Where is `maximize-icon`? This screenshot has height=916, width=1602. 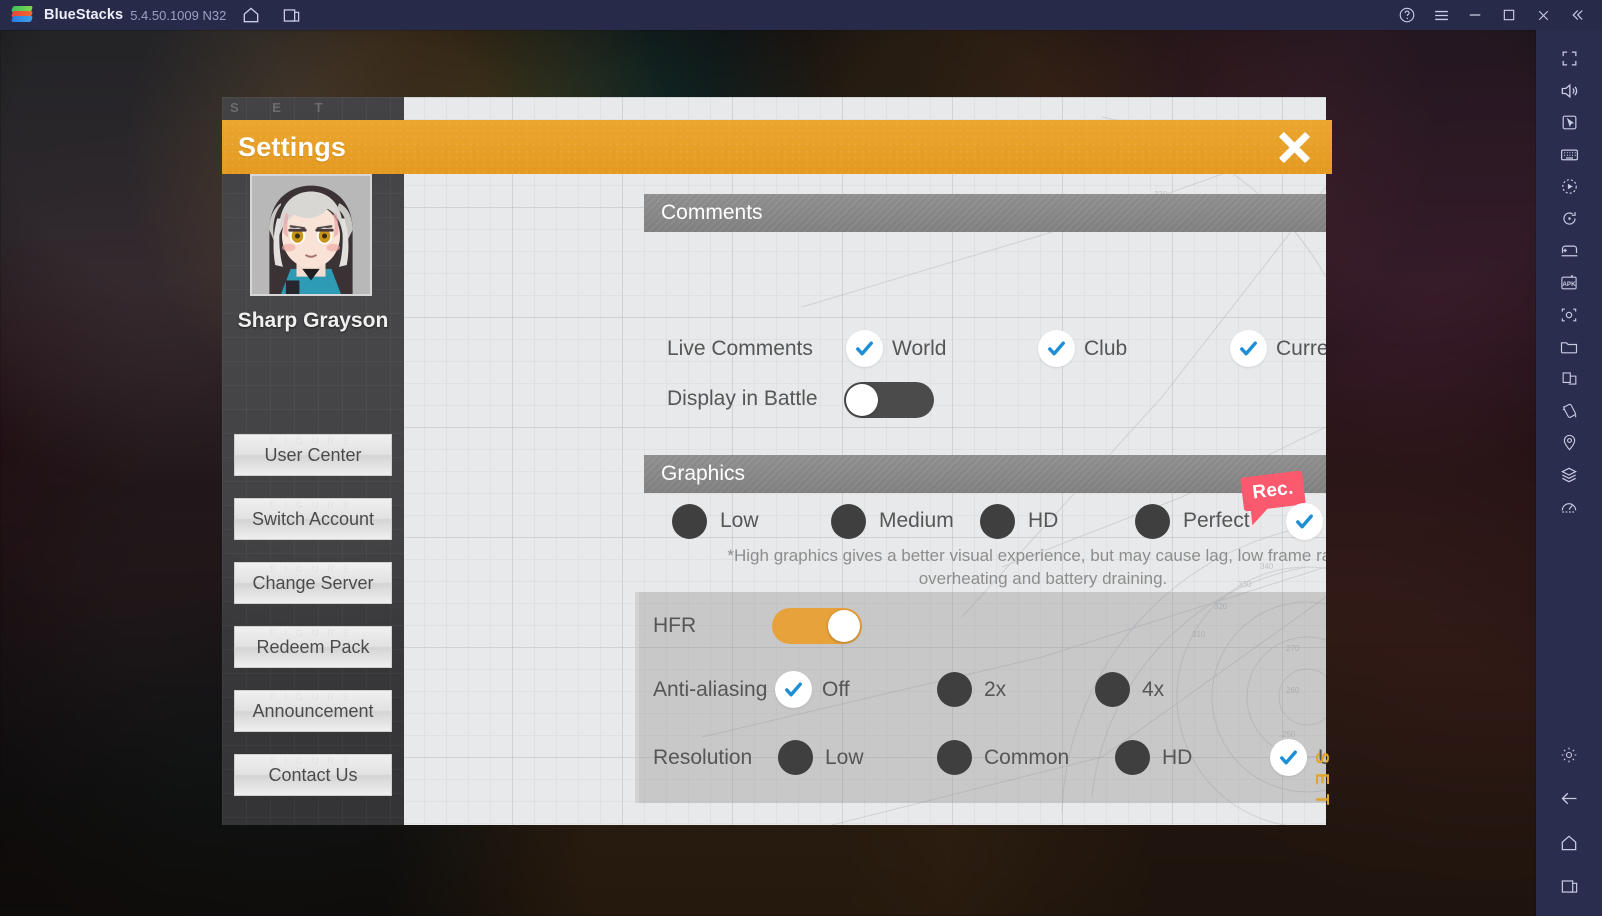
maximize-icon is located at coordinates (1509, 15).